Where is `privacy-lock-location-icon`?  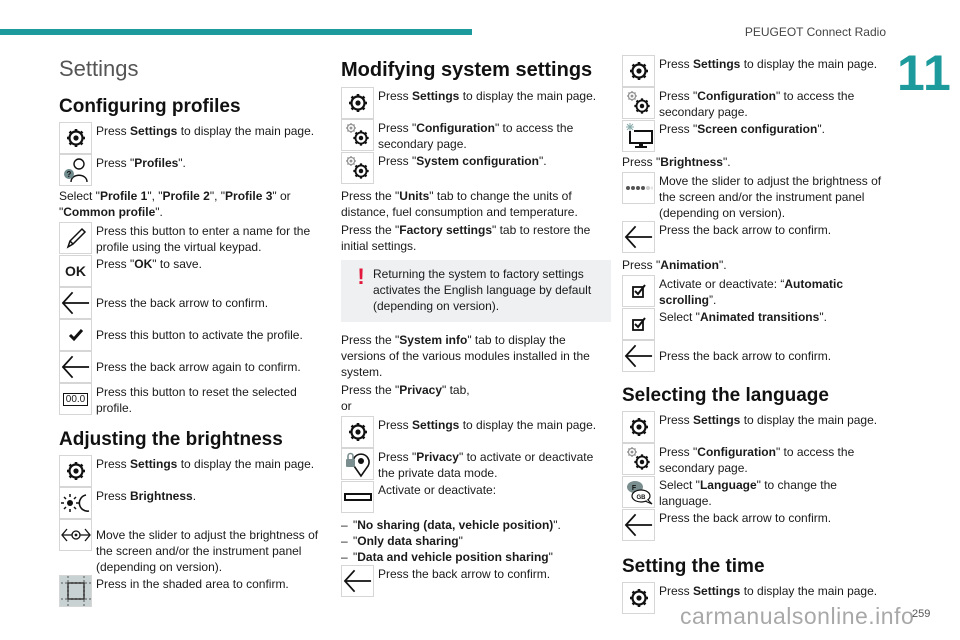 privacy-lock-location-icon is located at coordinates (357, 464).